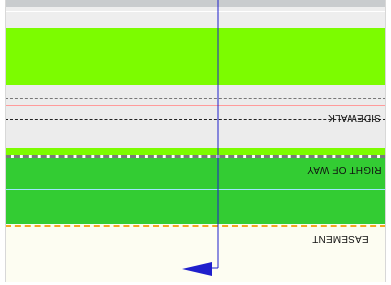  Describe the element at coordinates (197, 269) in the screenshot. I see `blue-arrowhead` at that location.